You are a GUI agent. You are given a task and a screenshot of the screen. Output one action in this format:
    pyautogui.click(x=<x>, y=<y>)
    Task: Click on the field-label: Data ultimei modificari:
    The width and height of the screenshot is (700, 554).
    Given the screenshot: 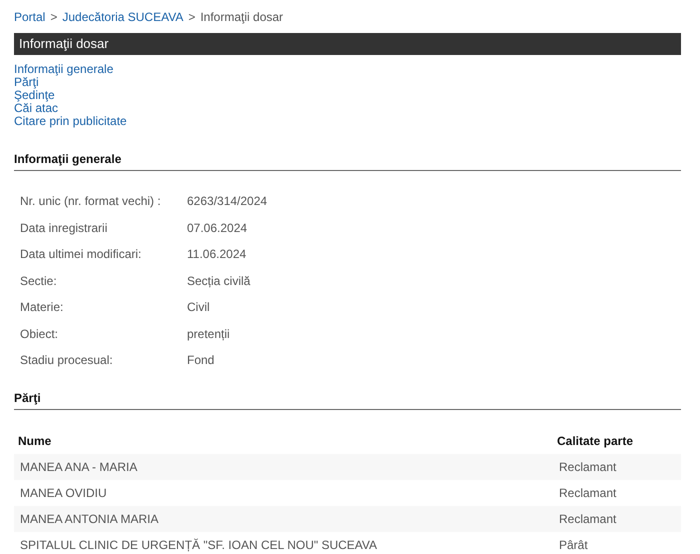 What is the action you would take?
    pyautogui.click(x=81, y=254)
    